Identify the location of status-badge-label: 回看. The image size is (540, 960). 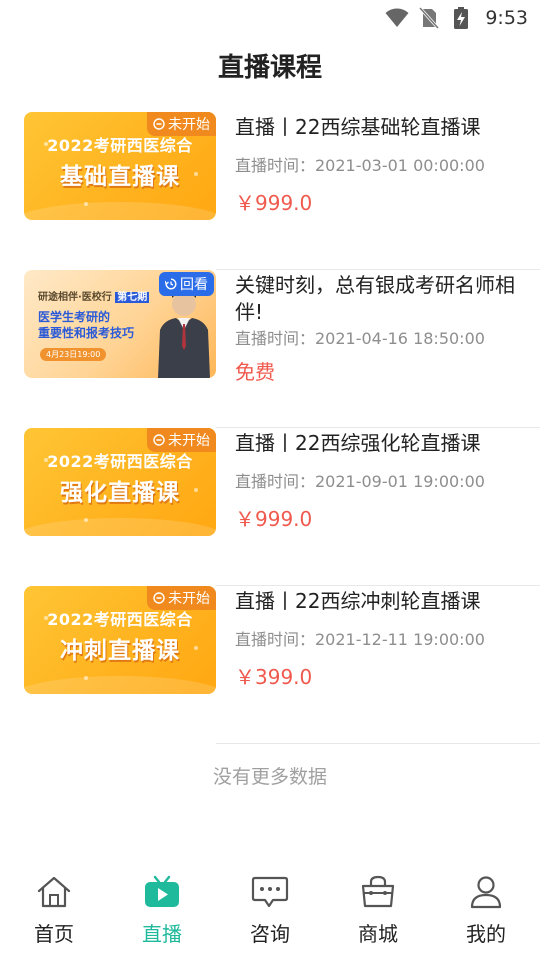
(194, 285).